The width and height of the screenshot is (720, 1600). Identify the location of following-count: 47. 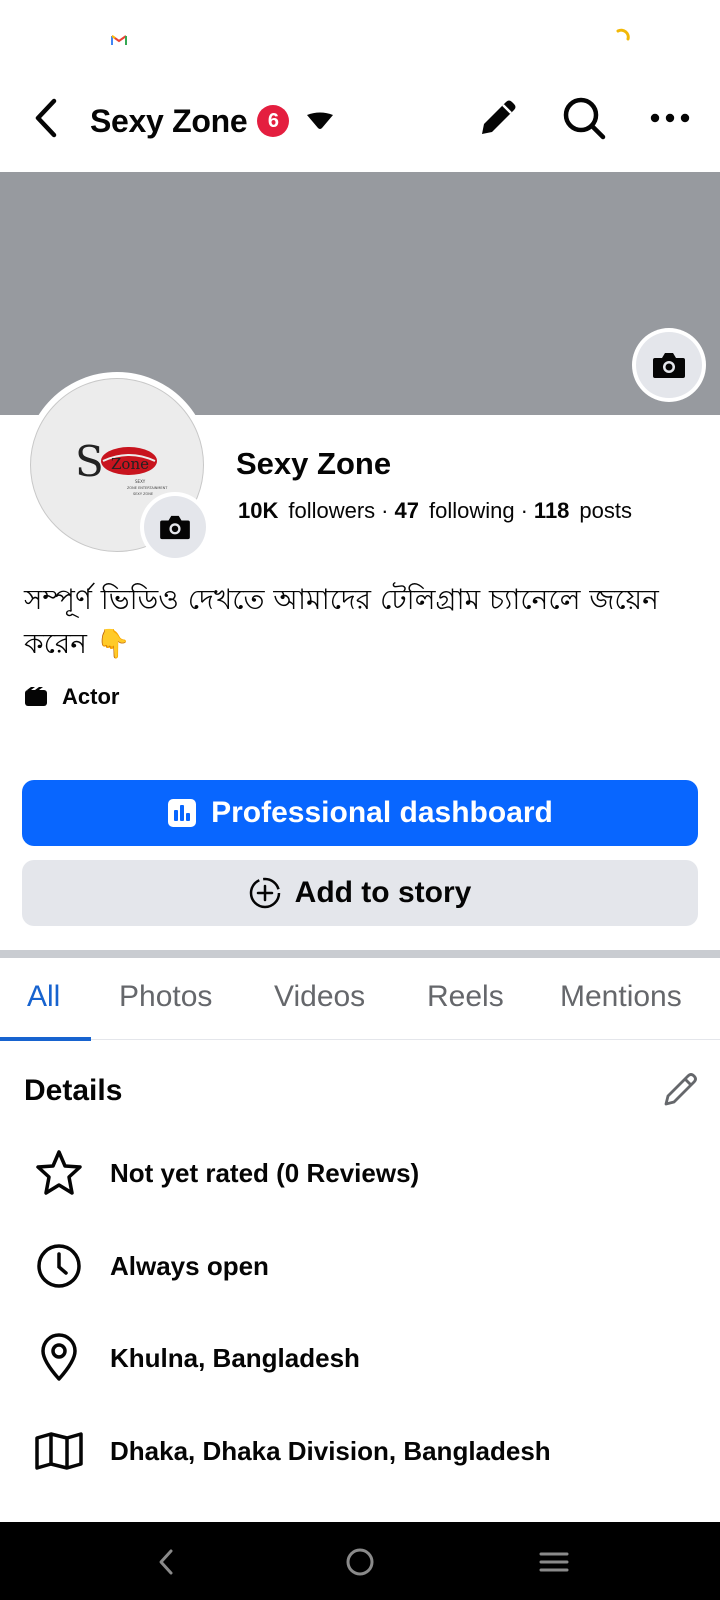
(407, 511).